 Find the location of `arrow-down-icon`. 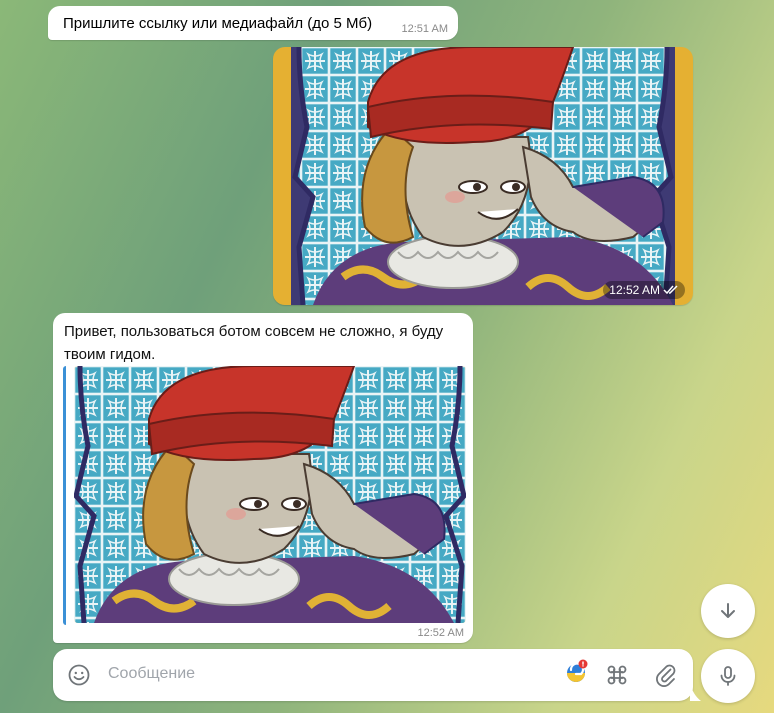

arrow-down-icon is located at coordinates (728, 610).